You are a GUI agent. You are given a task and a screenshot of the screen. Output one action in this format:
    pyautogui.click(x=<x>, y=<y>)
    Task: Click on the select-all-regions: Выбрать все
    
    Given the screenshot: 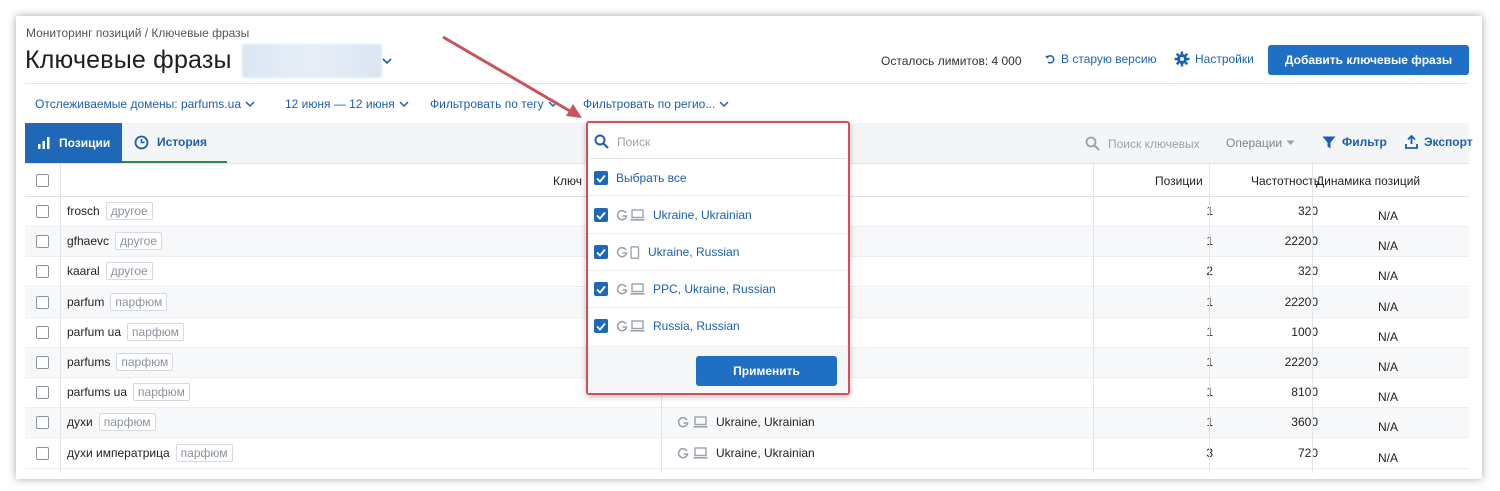 What is the action you would take?
    pyautogui.click(x=640, y=178)
    